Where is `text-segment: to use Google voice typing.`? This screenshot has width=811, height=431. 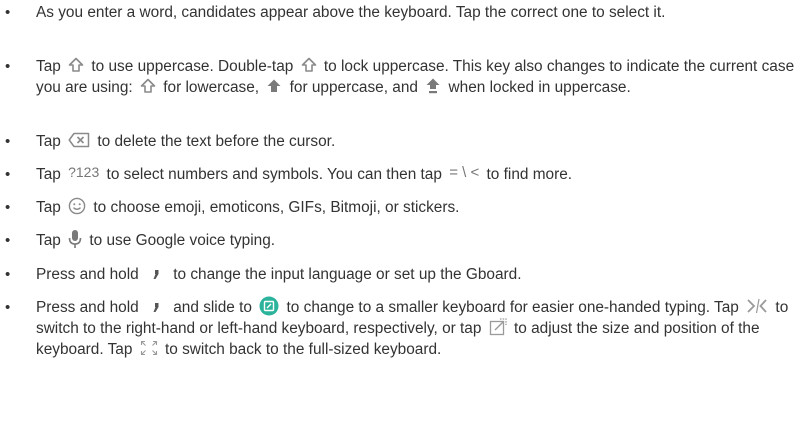
text-segment: to use Google voice typing. is located at coordinates (182, 240).